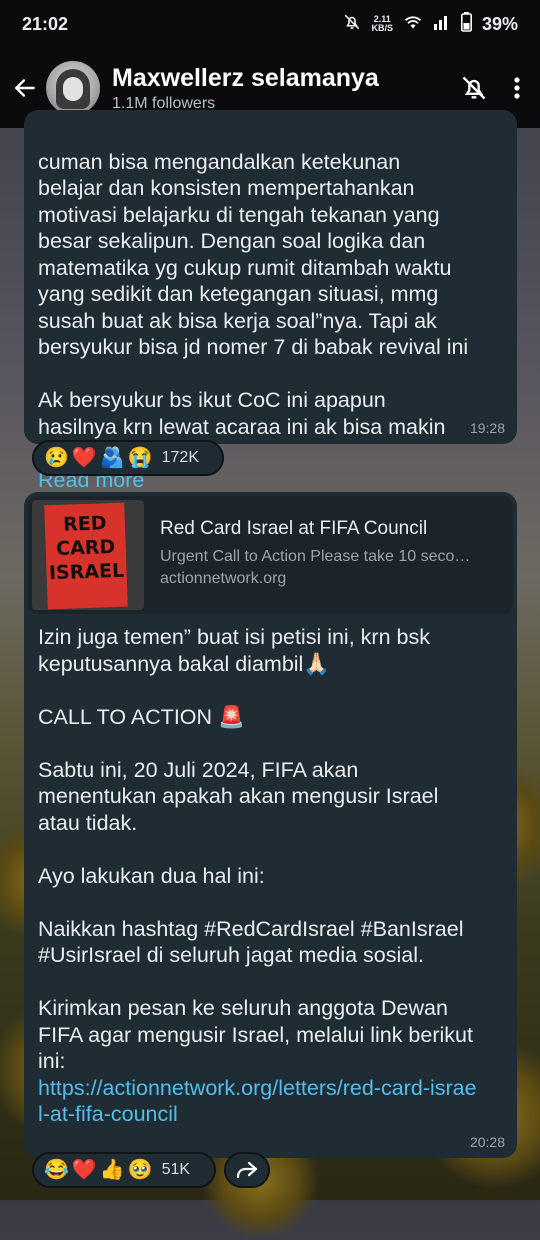 This screenshot has width=540, height=1240. Describe the element at coordinates (517, 88) in the screenshot. I see `more-vert-icon` at that location.